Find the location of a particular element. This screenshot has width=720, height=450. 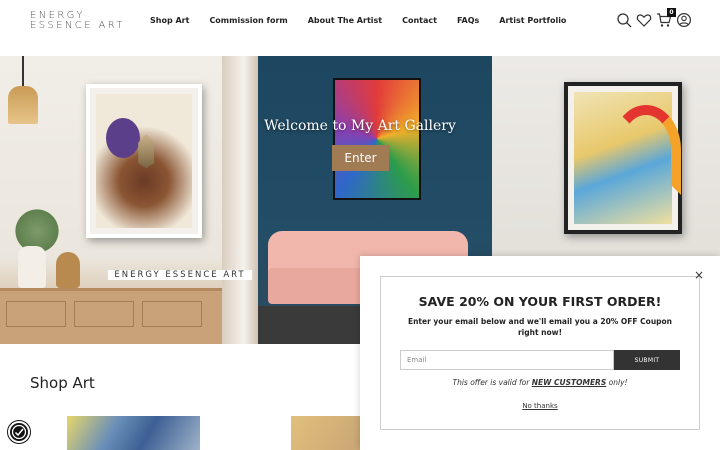

header-icons: 0 is located at coordinates (652, 18).